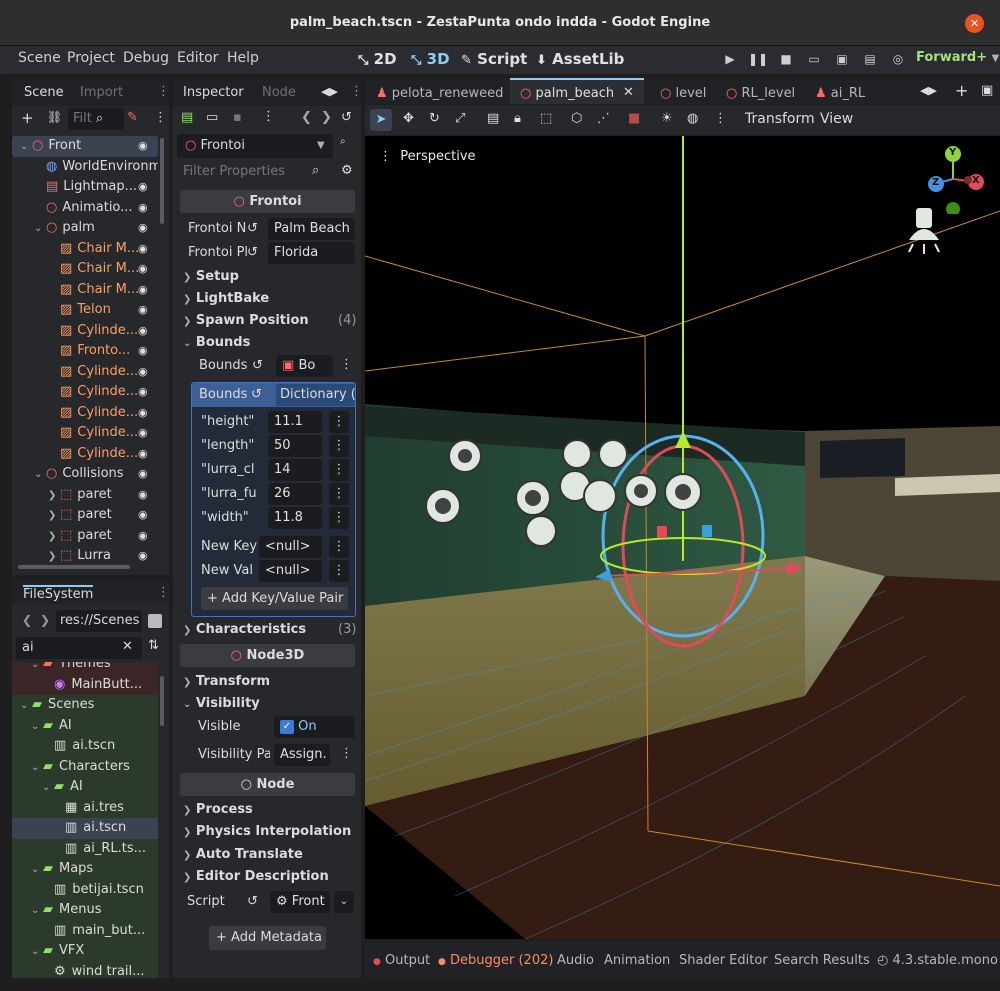  What do you see at coordinates (692, 118) in the screenshot?
I see `environment-icon: ◍` at bounding box center [692, 118].